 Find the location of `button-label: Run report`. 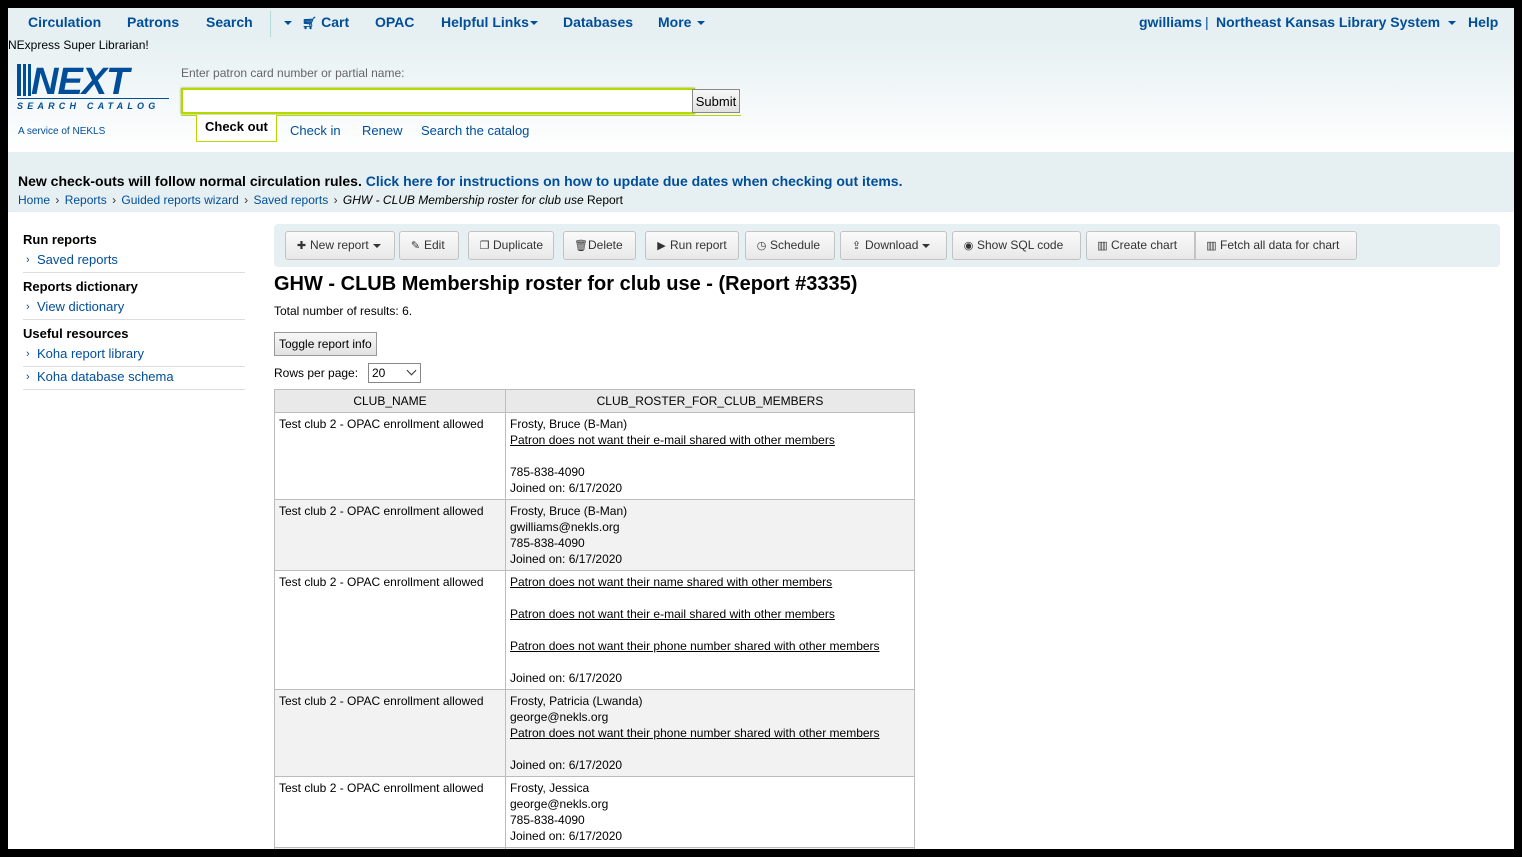

button-label: Run report is located at coordinates (698, 245).